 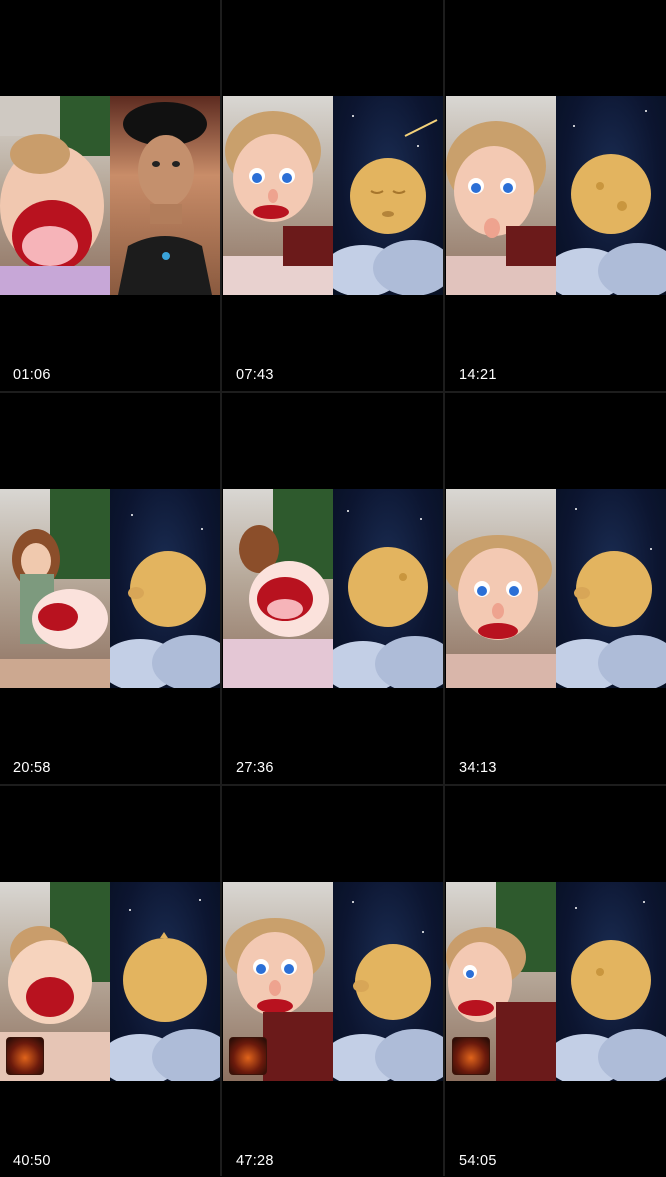 I want to click on person-panel, so click(x=165, y=195).